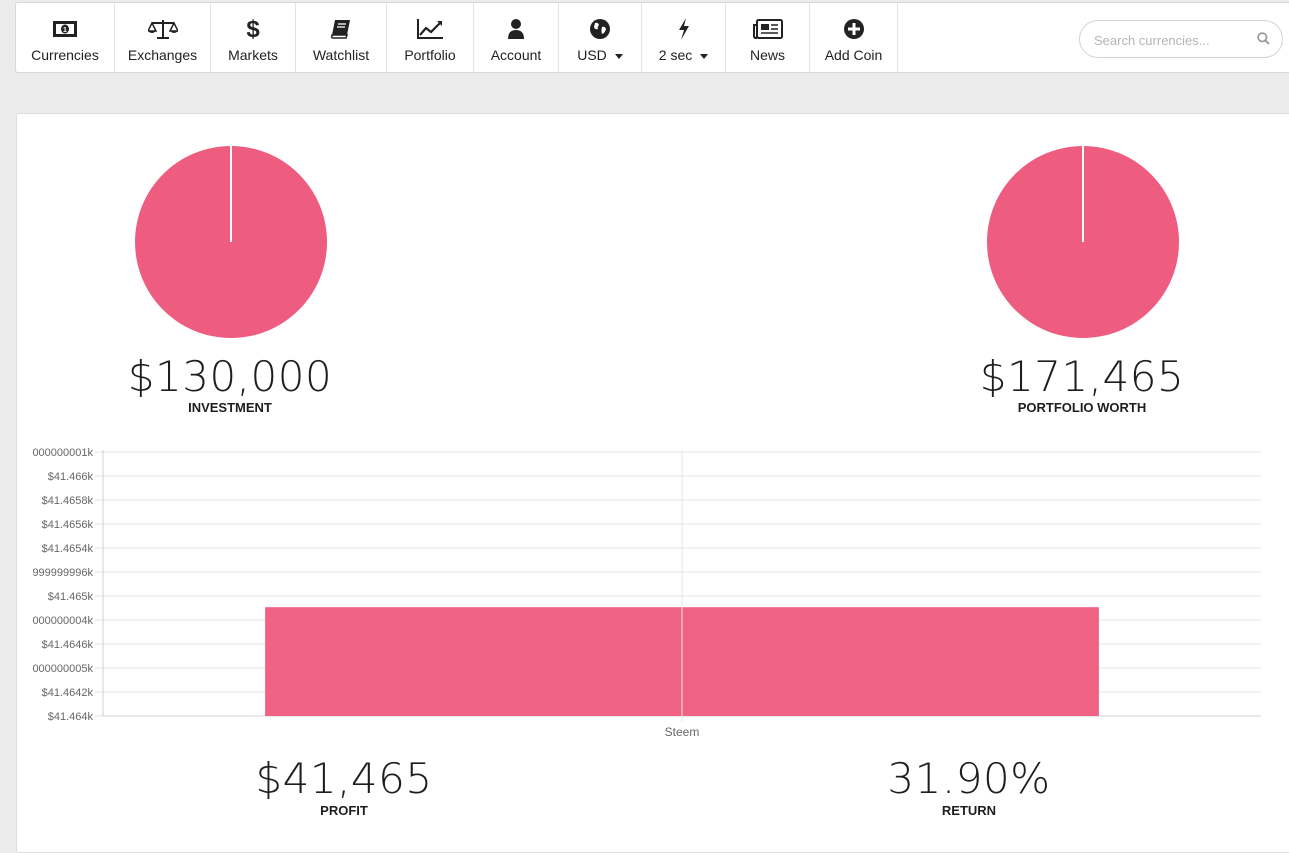 This screenshot has width=1289, height=853. I want to click on nav-label-add-coin: Add Coin, so click(853, 55).